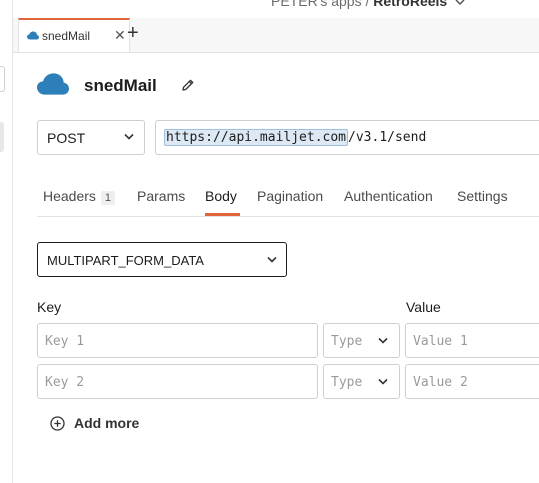  Describe the element at coordinates (6, 241) in the screenshot. I see `left-sidebar-edge` at that location.